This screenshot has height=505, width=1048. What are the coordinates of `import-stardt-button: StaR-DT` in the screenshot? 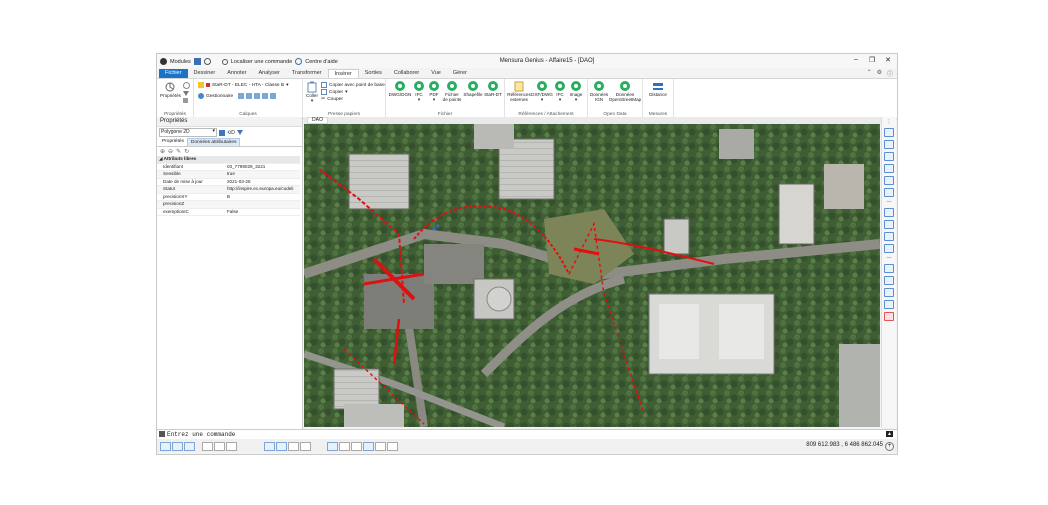 It's located at (493, 89).